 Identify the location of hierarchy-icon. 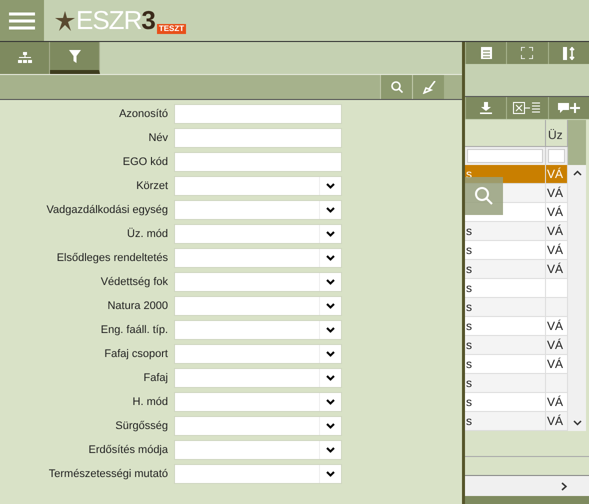
(25, 58).